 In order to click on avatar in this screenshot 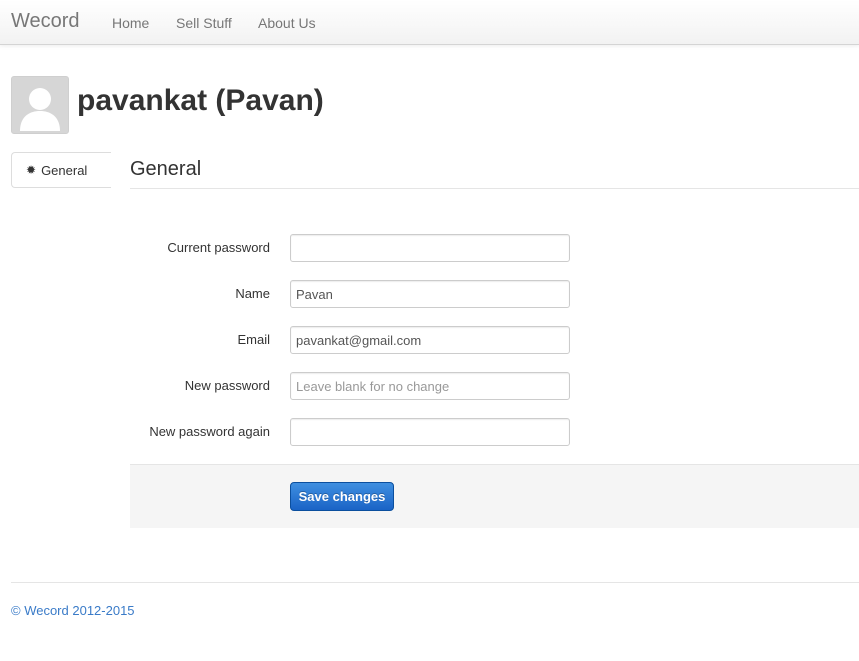, I will do `click(40, 105)`.